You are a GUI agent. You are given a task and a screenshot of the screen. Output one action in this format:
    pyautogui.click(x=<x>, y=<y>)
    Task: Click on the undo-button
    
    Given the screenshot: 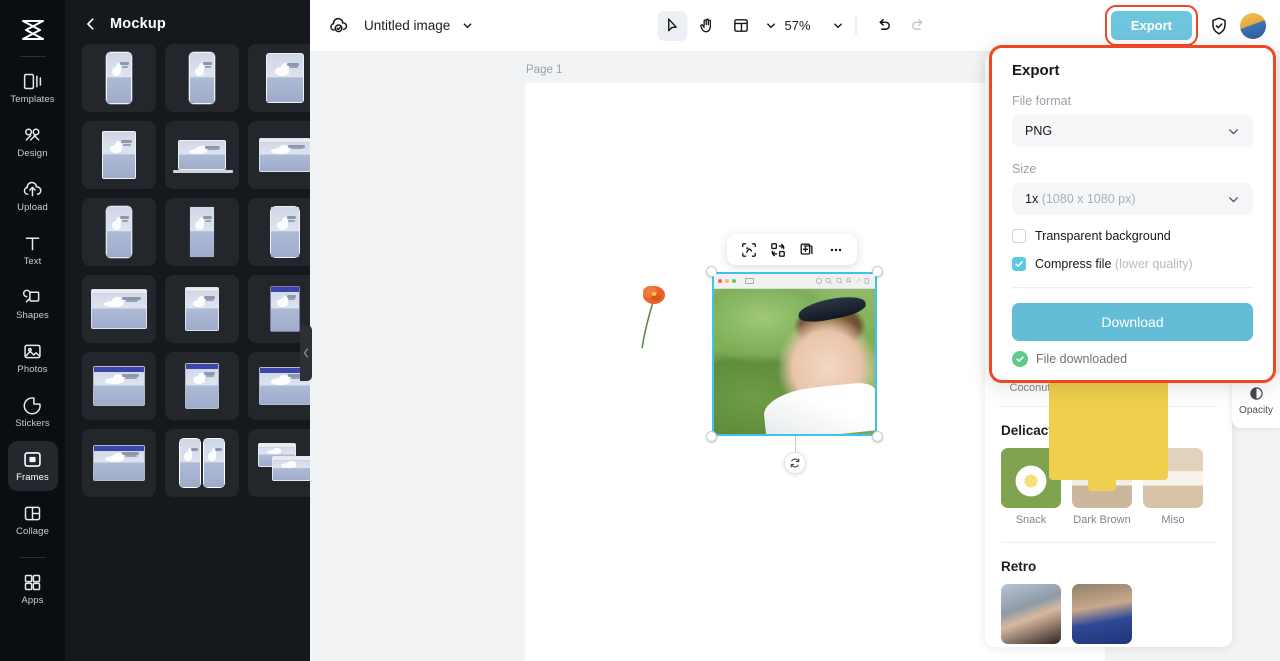 What is the action you would take?
    pyautogui.click(x=884, y=26)
    